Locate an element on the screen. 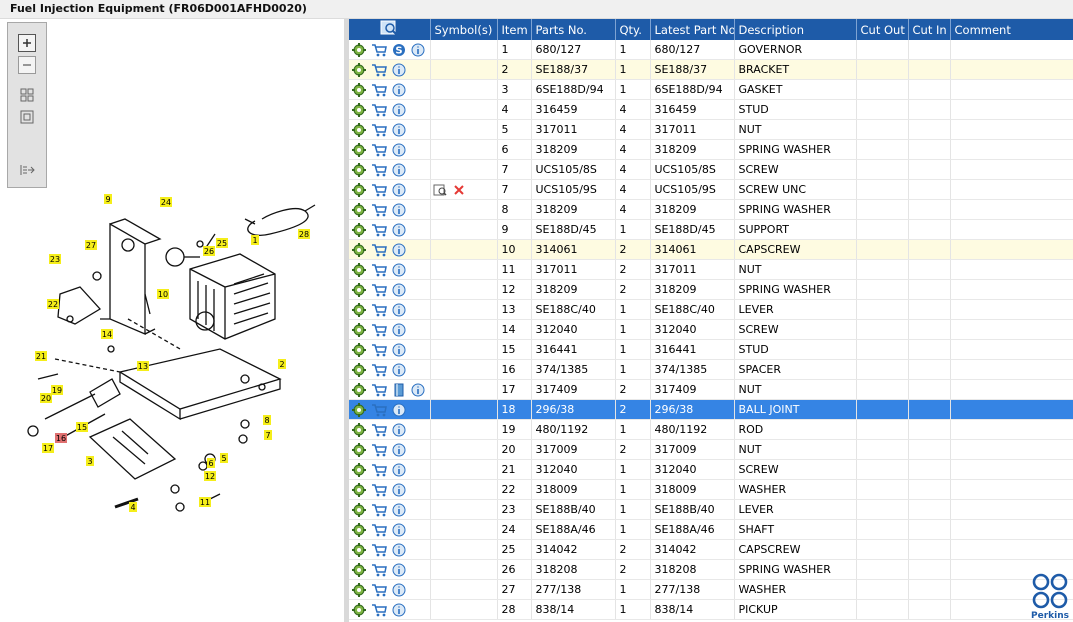 This screenshot has height=622, width=1073. table-row: S 1 680/127 1 680/127 GOVERNOR is located at coordinates (711, 50).